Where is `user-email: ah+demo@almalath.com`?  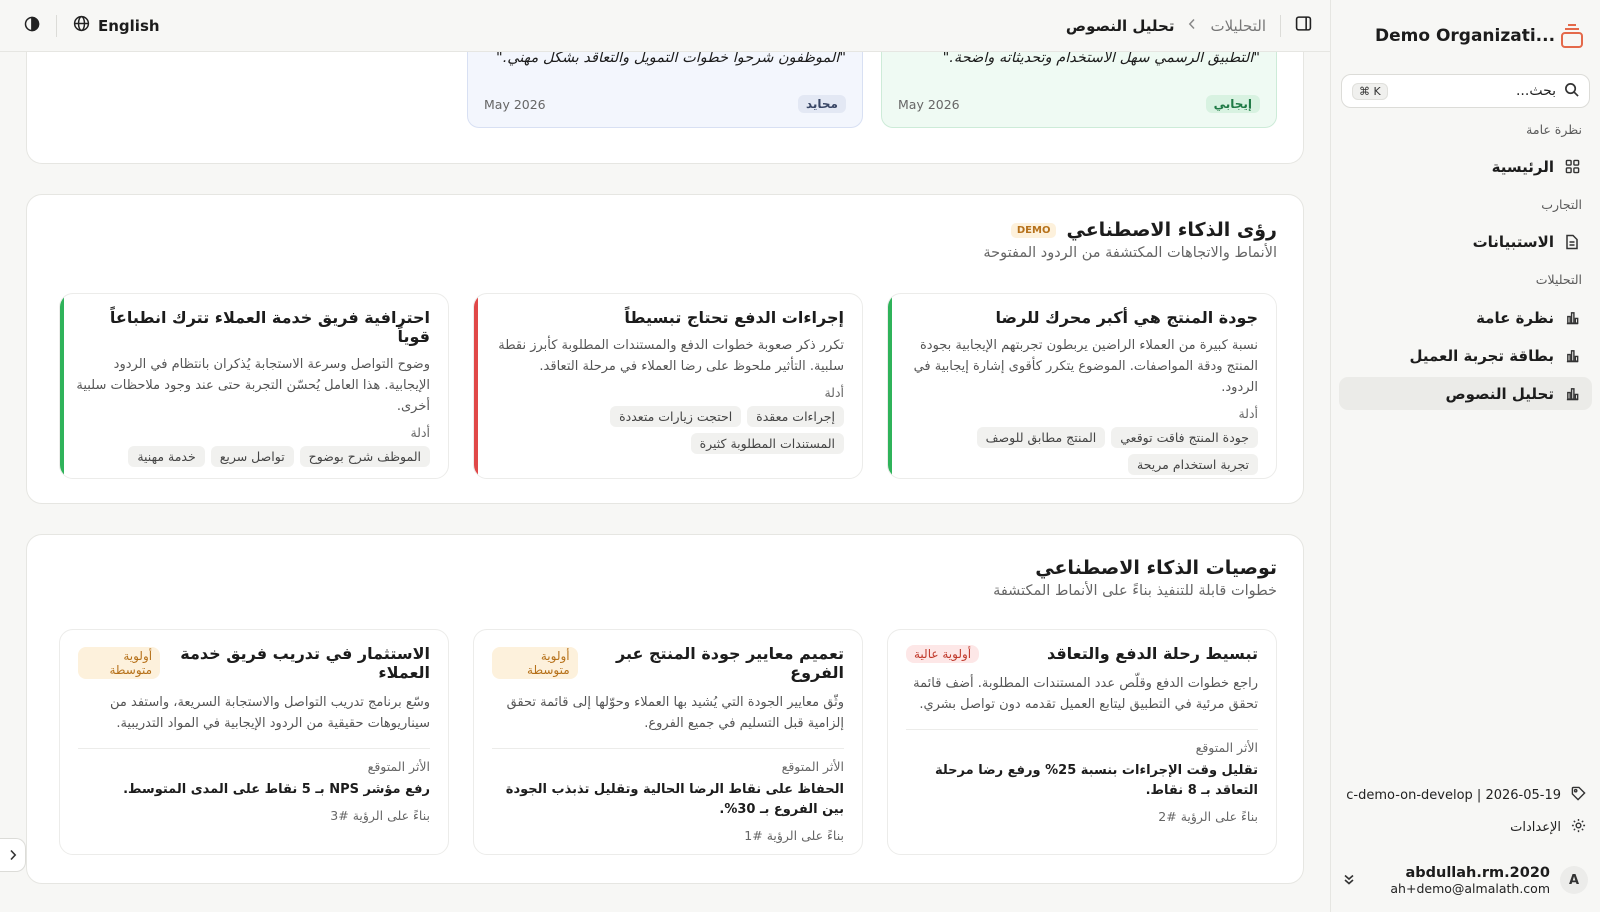
user-email: ah+demo@almalath.com is located at coordinates (1470, 888).